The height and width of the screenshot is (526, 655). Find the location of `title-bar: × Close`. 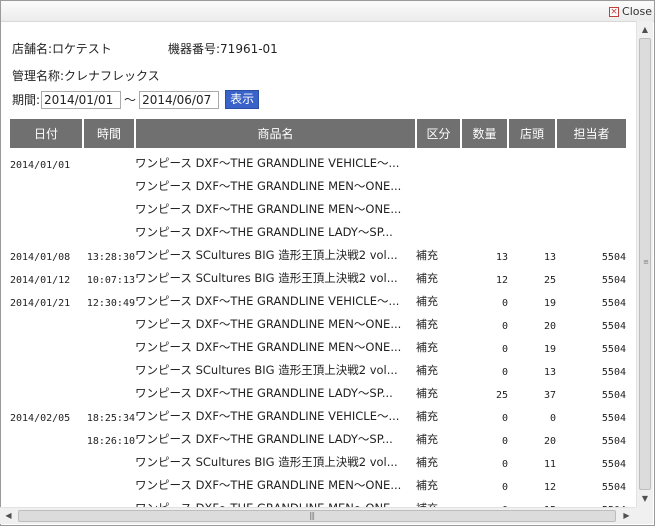

title-bar: × Close is located at coordinates (327, 11).